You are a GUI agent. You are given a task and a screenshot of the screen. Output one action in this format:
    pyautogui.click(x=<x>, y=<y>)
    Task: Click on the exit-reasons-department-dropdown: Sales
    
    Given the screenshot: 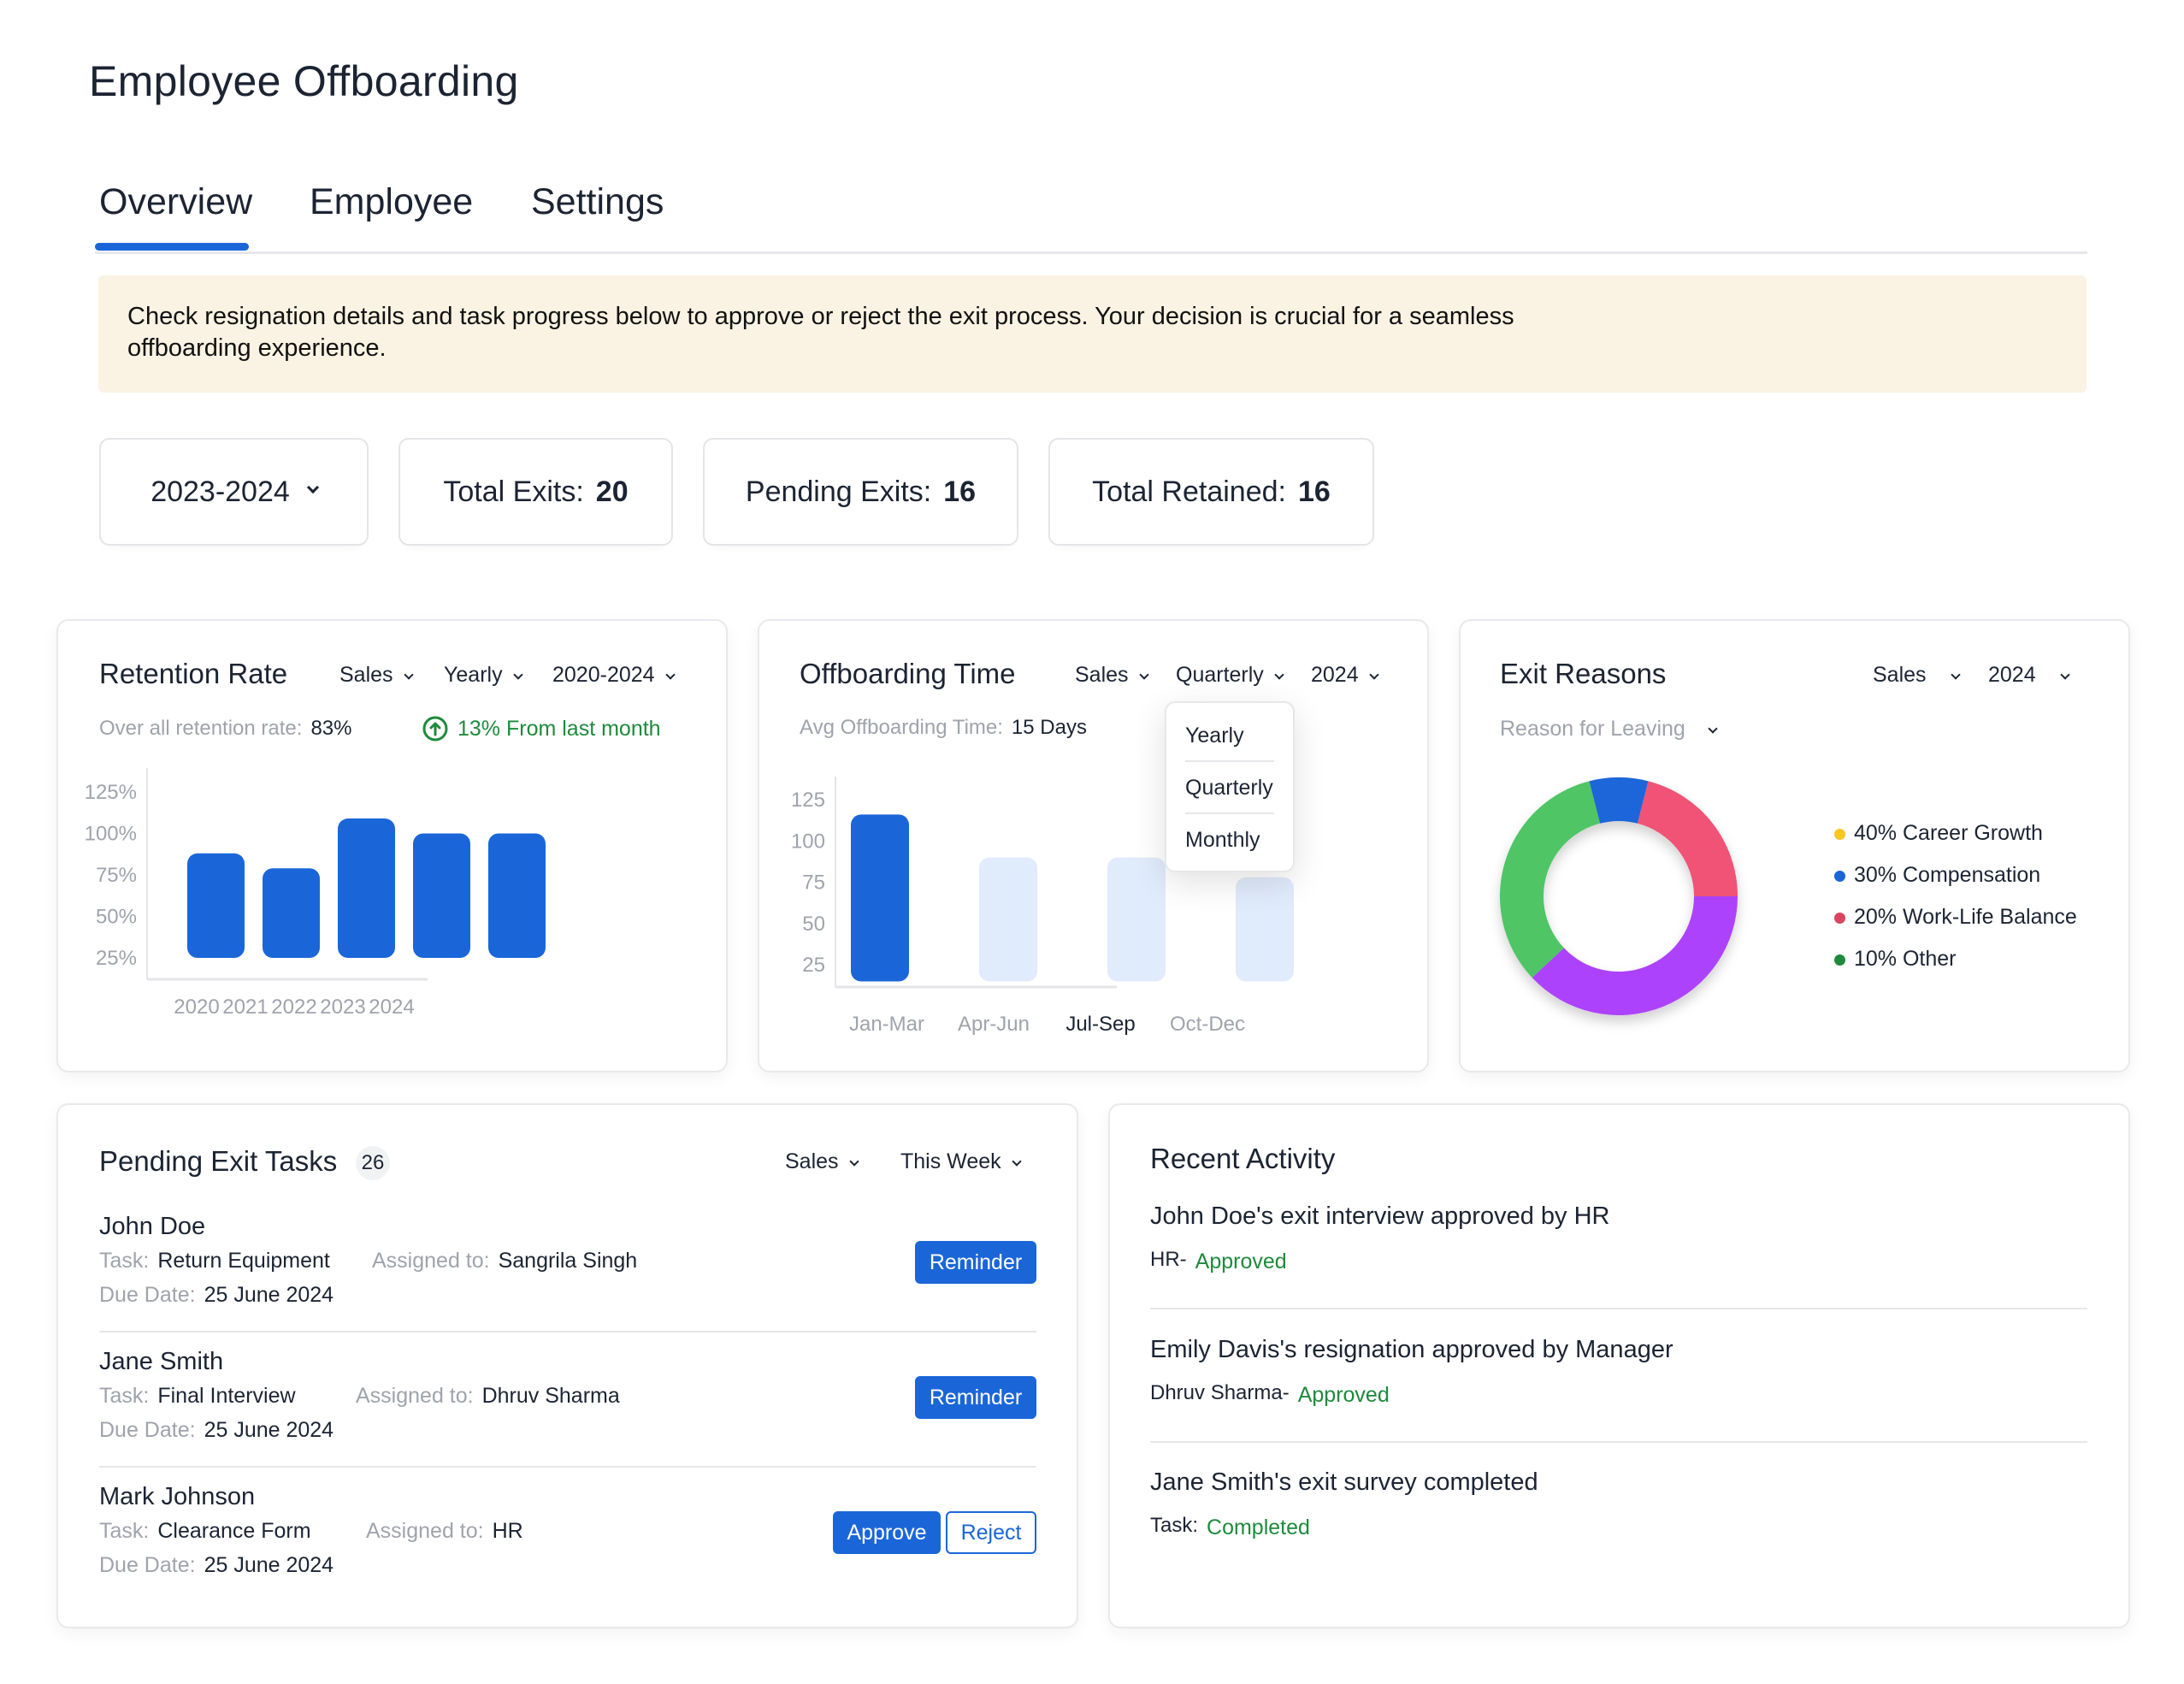 What is the action you would take?
    pyautogui.click(x=1917, y=675)
    